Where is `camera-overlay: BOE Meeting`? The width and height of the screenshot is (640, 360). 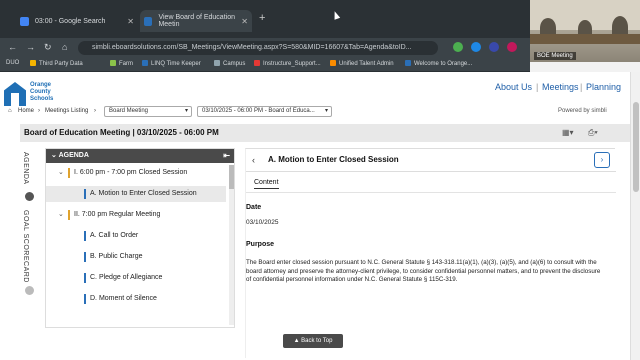 camera-overlay: BOE Meeting is located at coordinates (585, 31).